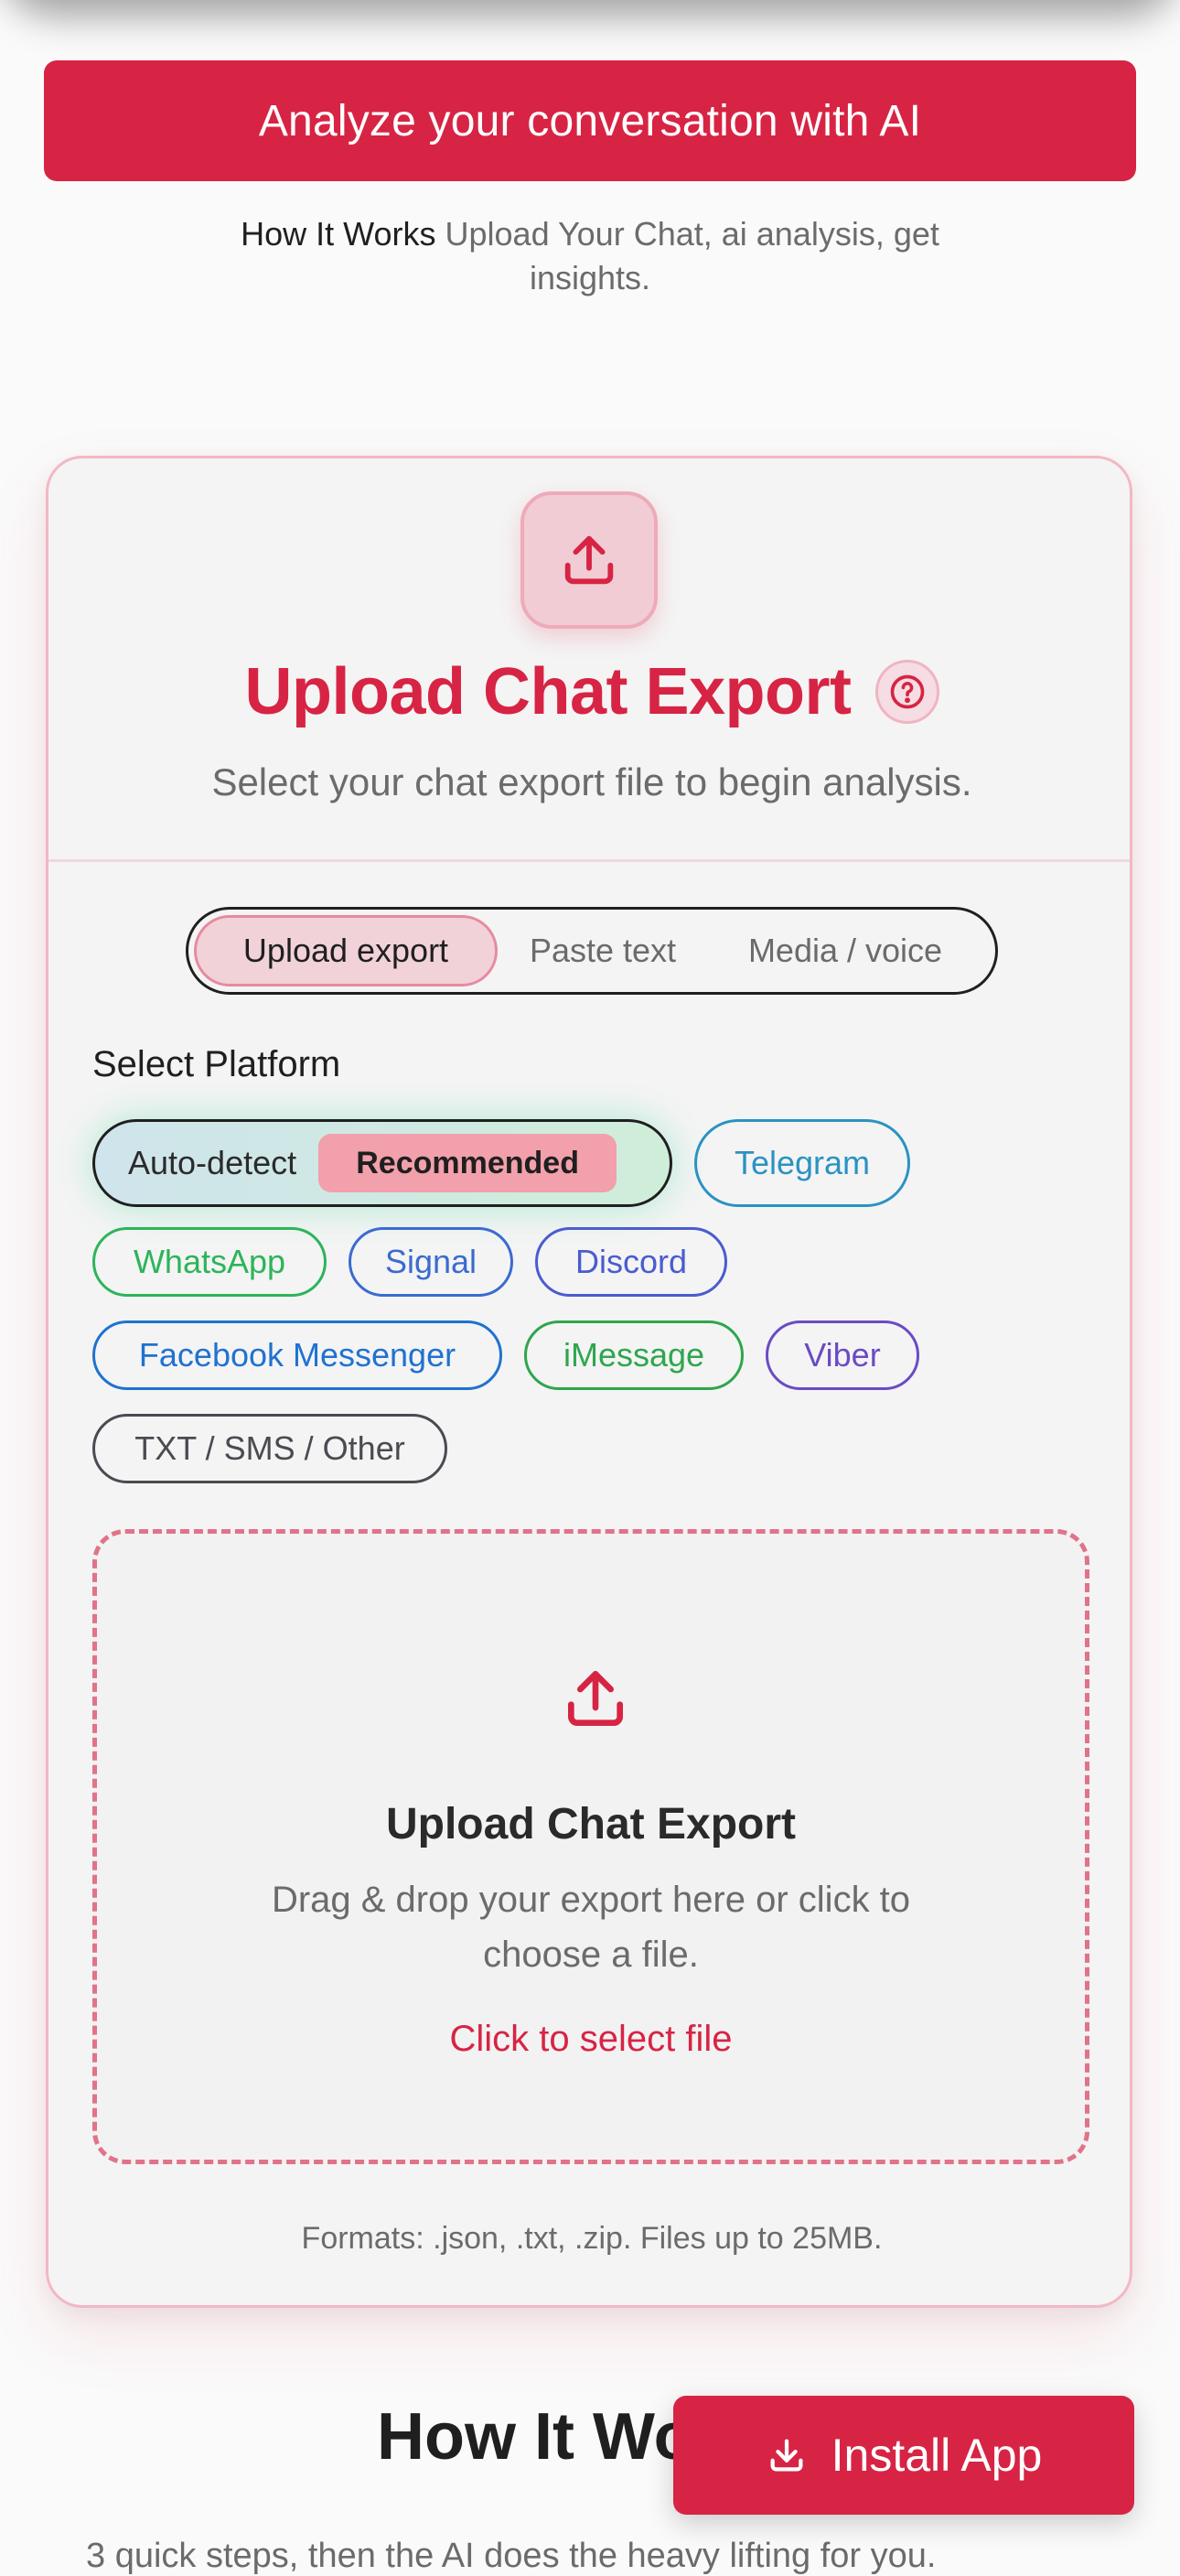  I want to click on mode-tabs: Upload export Paste text Media / voice, so click(592, 951).